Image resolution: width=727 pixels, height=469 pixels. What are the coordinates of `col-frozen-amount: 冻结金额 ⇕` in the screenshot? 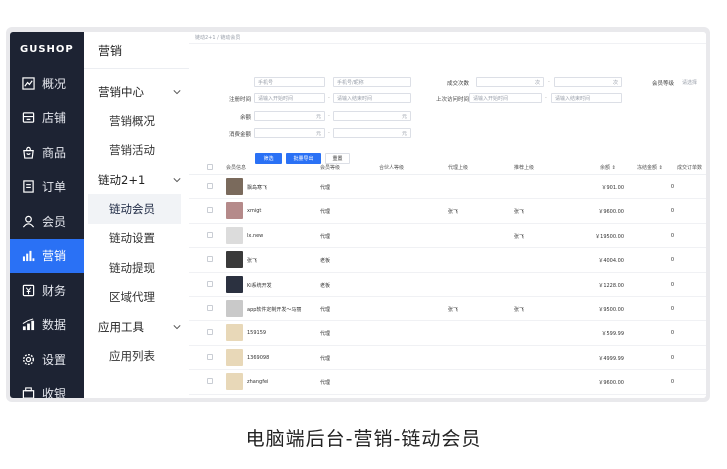 It's located at (650, 167).